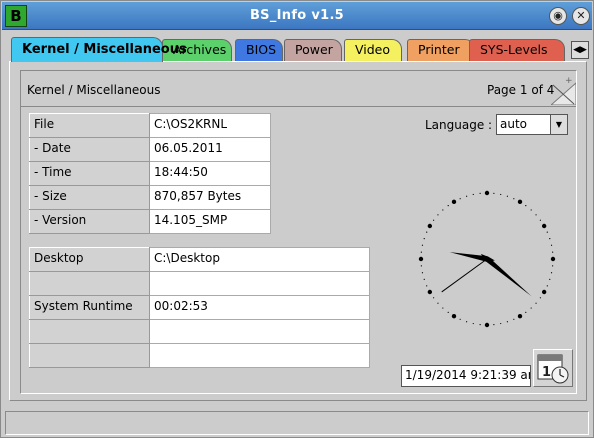  Describe the element at coordinates (558, 124) in the screenshot. I see `chevron-down-icon: ▼` at that location.